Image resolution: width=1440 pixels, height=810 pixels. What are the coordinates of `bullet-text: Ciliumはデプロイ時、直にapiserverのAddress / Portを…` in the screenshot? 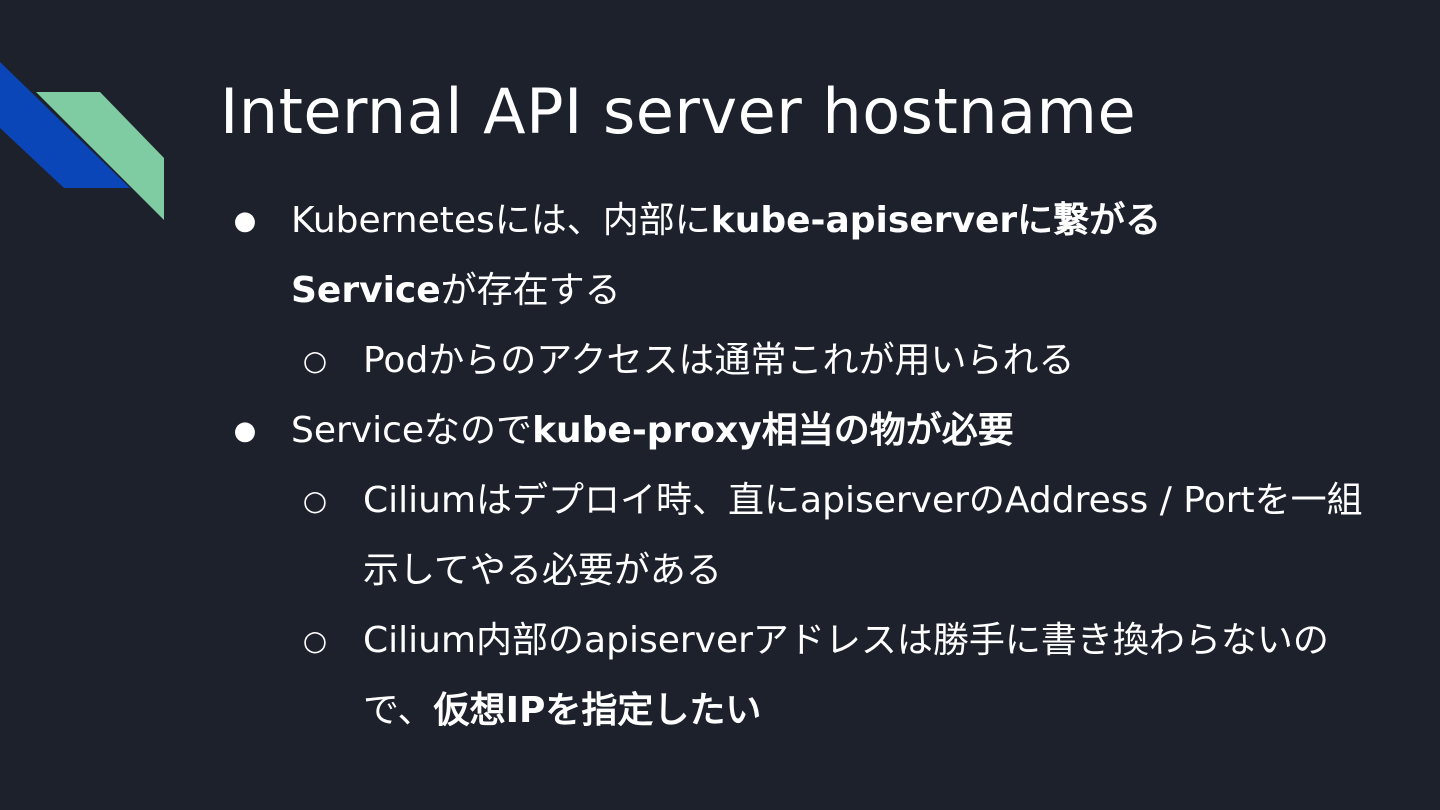 It's located at (863, 535).